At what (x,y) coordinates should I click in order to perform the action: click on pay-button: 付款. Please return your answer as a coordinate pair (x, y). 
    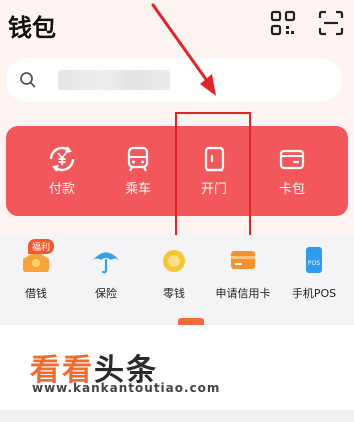
    Looking at the image, I should click on (62, 170).